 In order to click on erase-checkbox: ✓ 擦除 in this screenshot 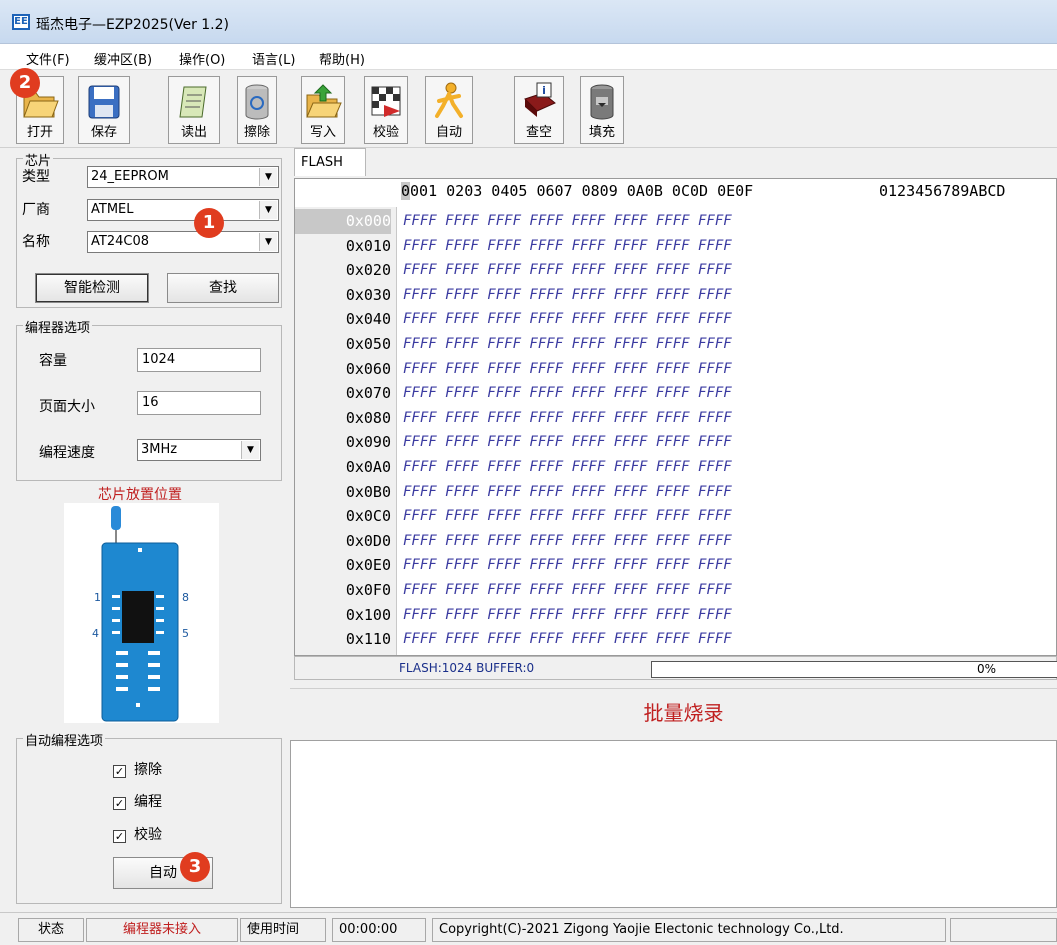, I will do `click(137, 769)`.